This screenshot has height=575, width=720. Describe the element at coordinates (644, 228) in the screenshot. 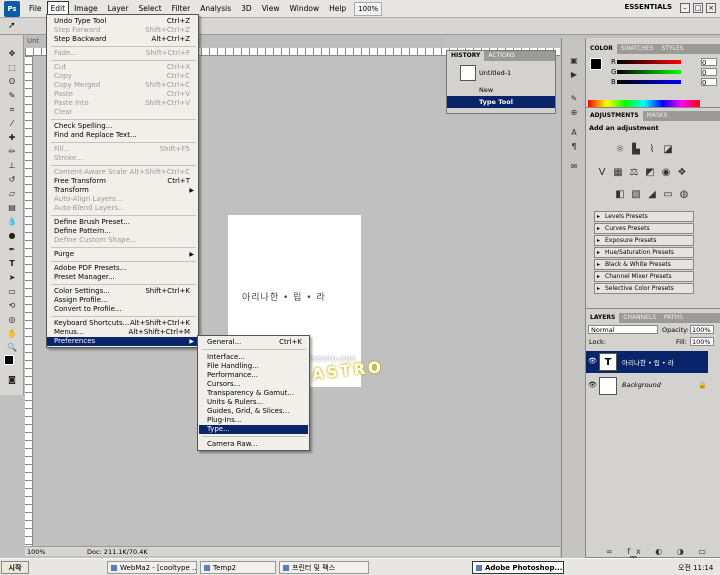

I see `preset-curves: Curves Presets` at that location.